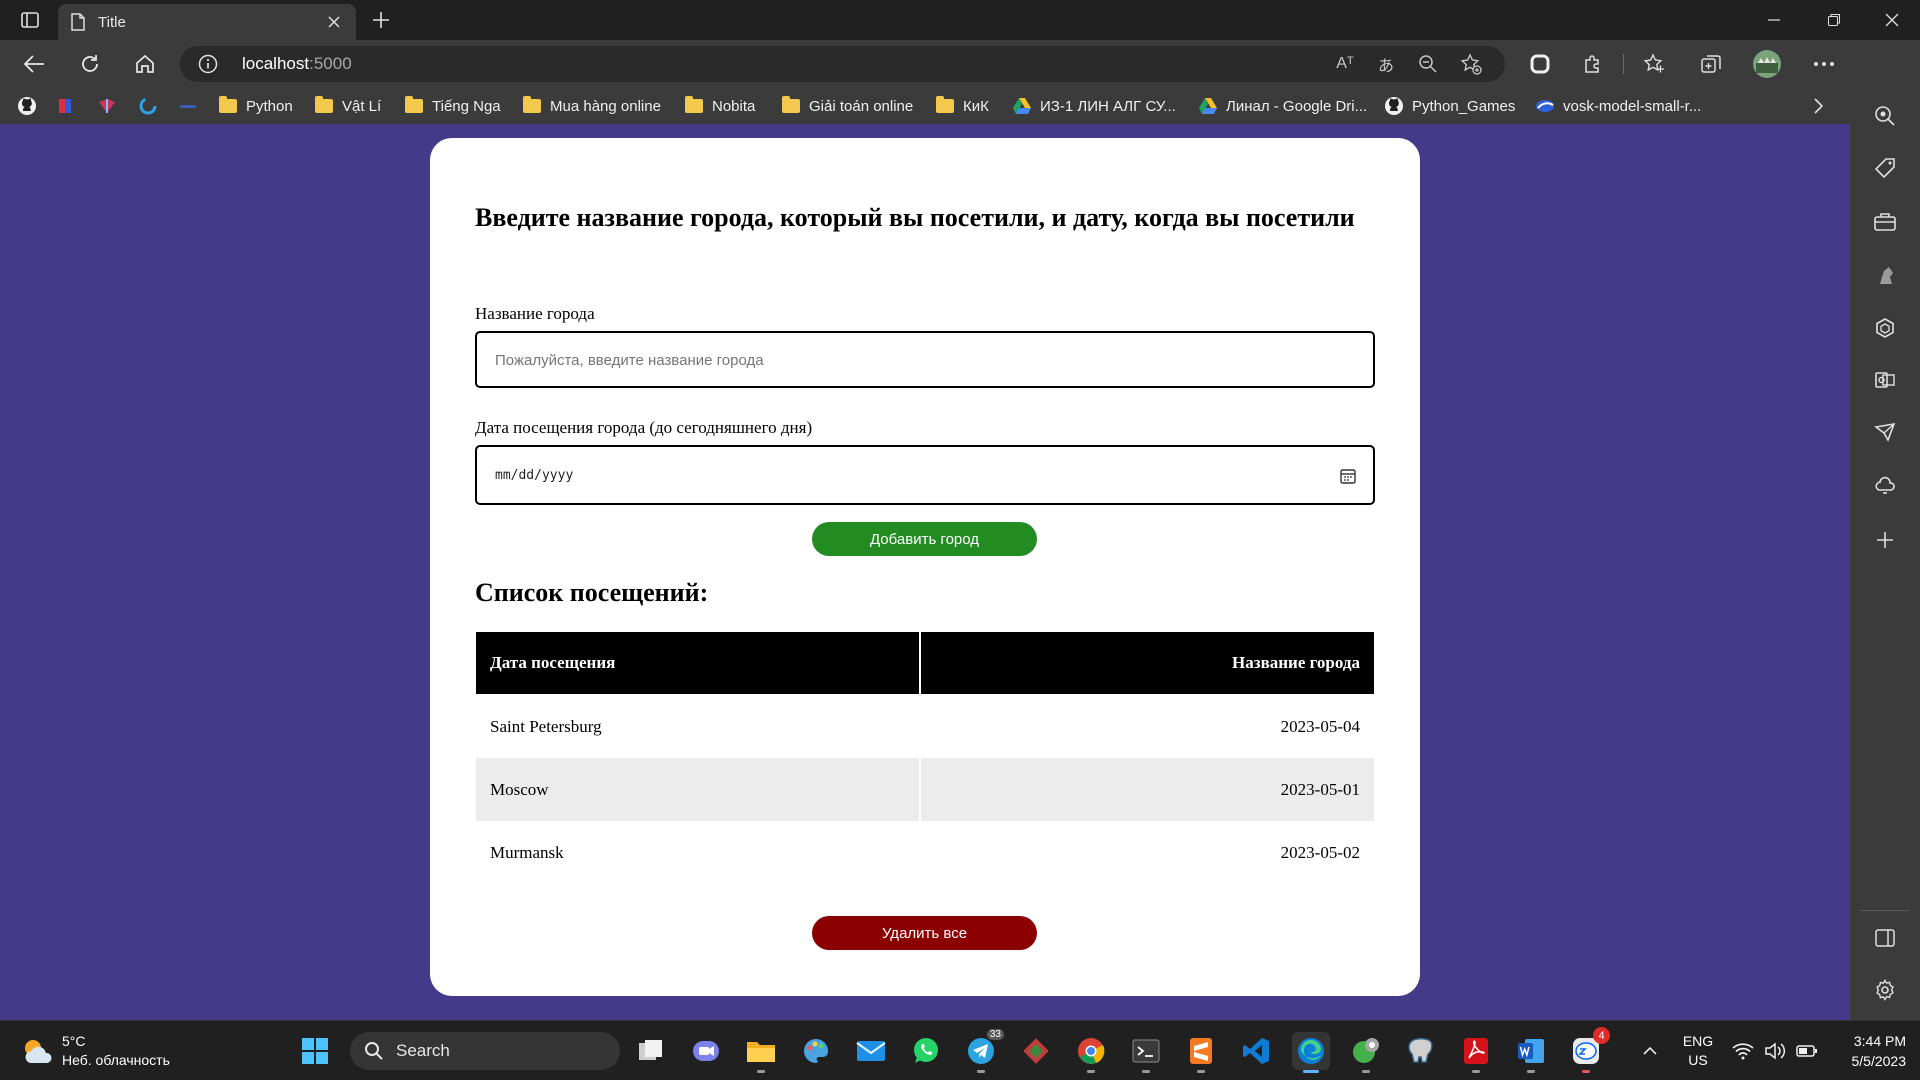  Describe the element at coordinates (1623, 64) in the screenshot. I see `toolbar-divider` at that location.